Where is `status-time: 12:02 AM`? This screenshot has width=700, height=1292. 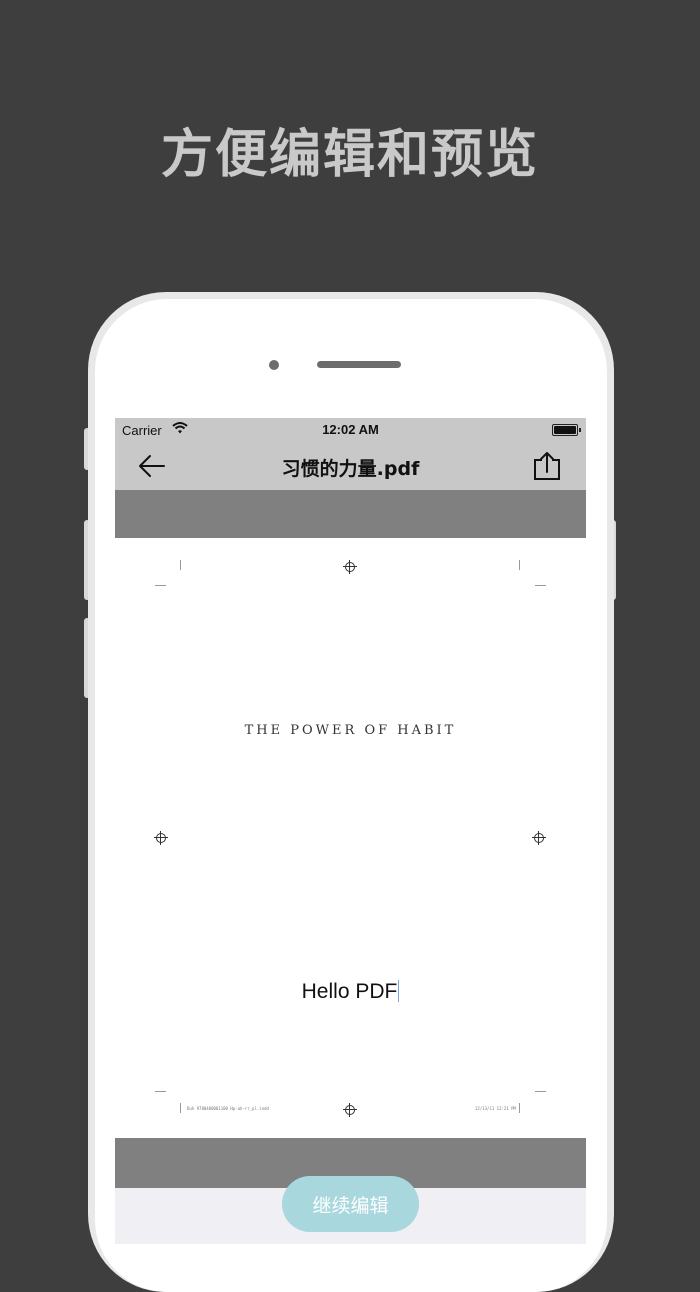
status-time: 12:02 AM is located at coordinates (350, 429).